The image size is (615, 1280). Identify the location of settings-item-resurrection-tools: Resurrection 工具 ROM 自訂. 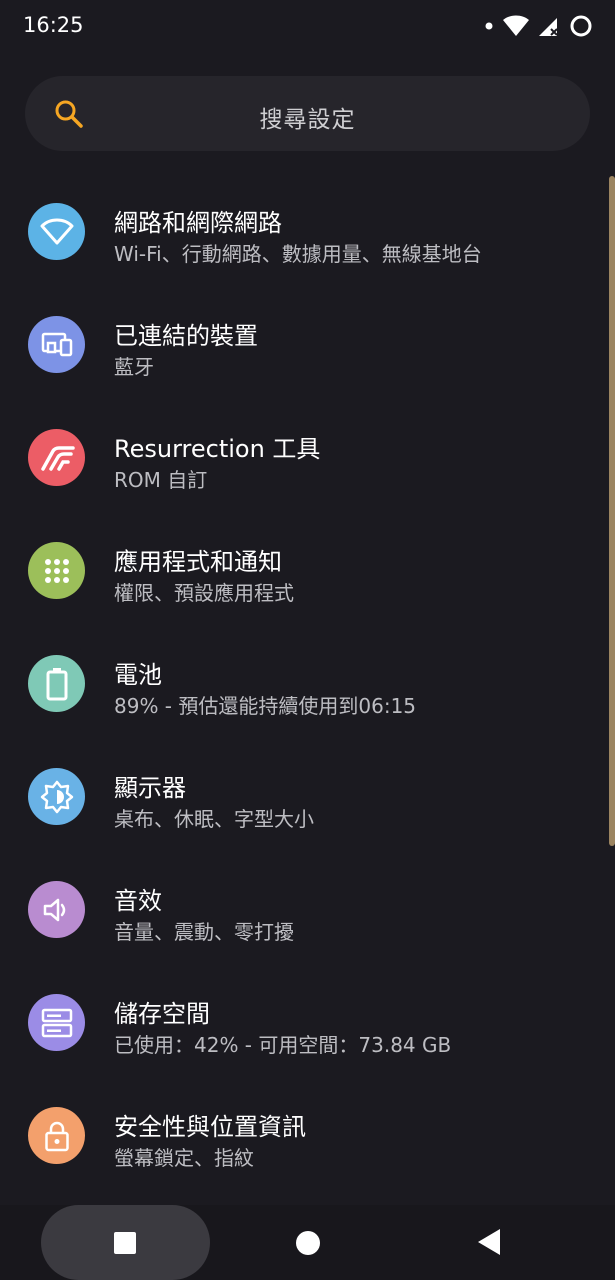
(307, 447).